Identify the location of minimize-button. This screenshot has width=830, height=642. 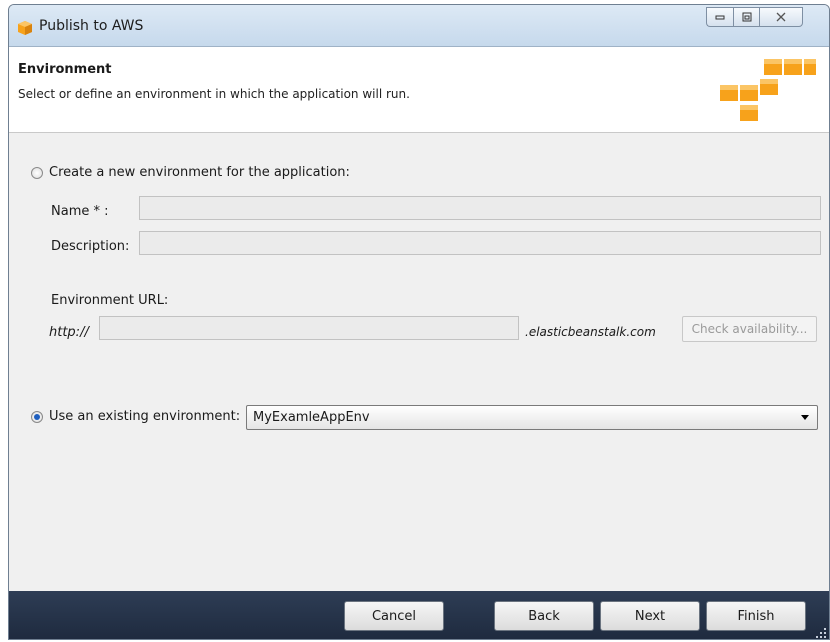
(719, 17).